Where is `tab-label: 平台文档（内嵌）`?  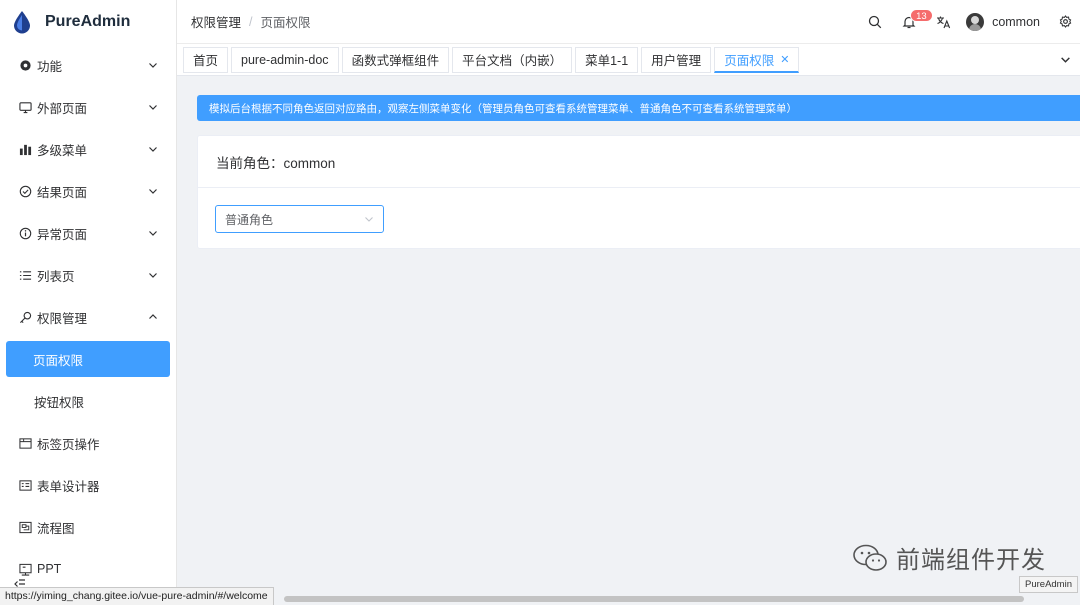 tab-label: 平台文档（内嵌） is located at coordinates (512, 61).